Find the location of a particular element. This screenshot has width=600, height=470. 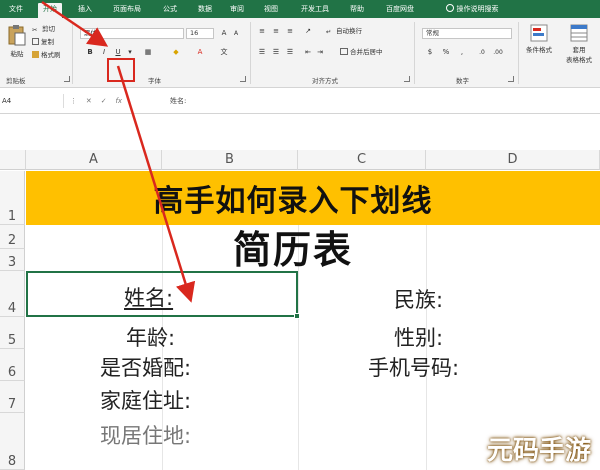

arrow-to-cell is located at coordinates (156, 184).